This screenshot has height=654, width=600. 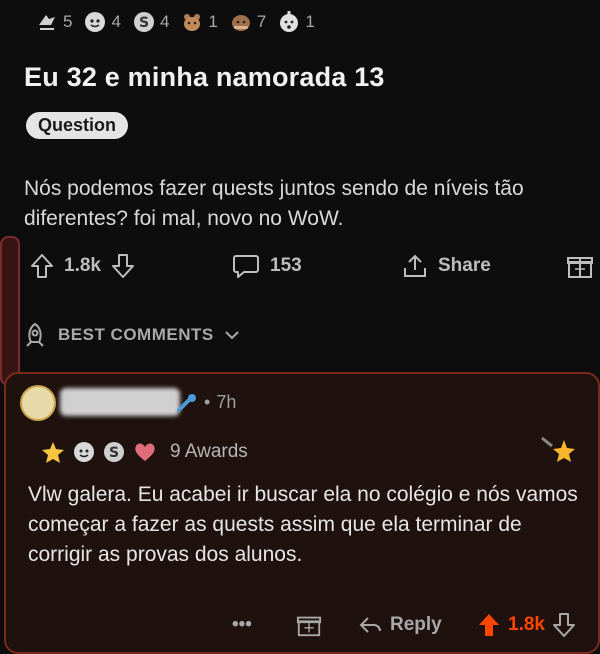 What do you see at coordinates (178, 22) in the screenshot?
I see `post-awards-row: 5 4 S 4 1 7 1` at bounding box center [178, 22].